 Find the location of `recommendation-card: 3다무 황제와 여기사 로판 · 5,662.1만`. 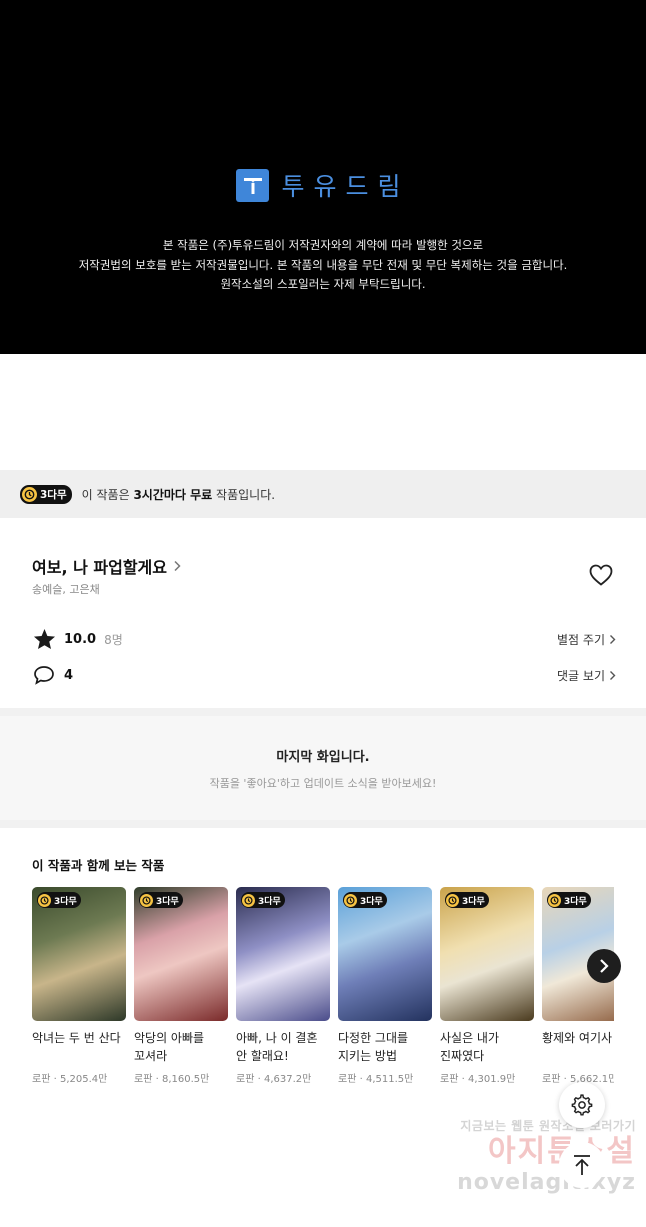

recommendation-card: 3다무 황제와 여기사 로판 · 5,662.1만 is located at coordinates (578, 986).